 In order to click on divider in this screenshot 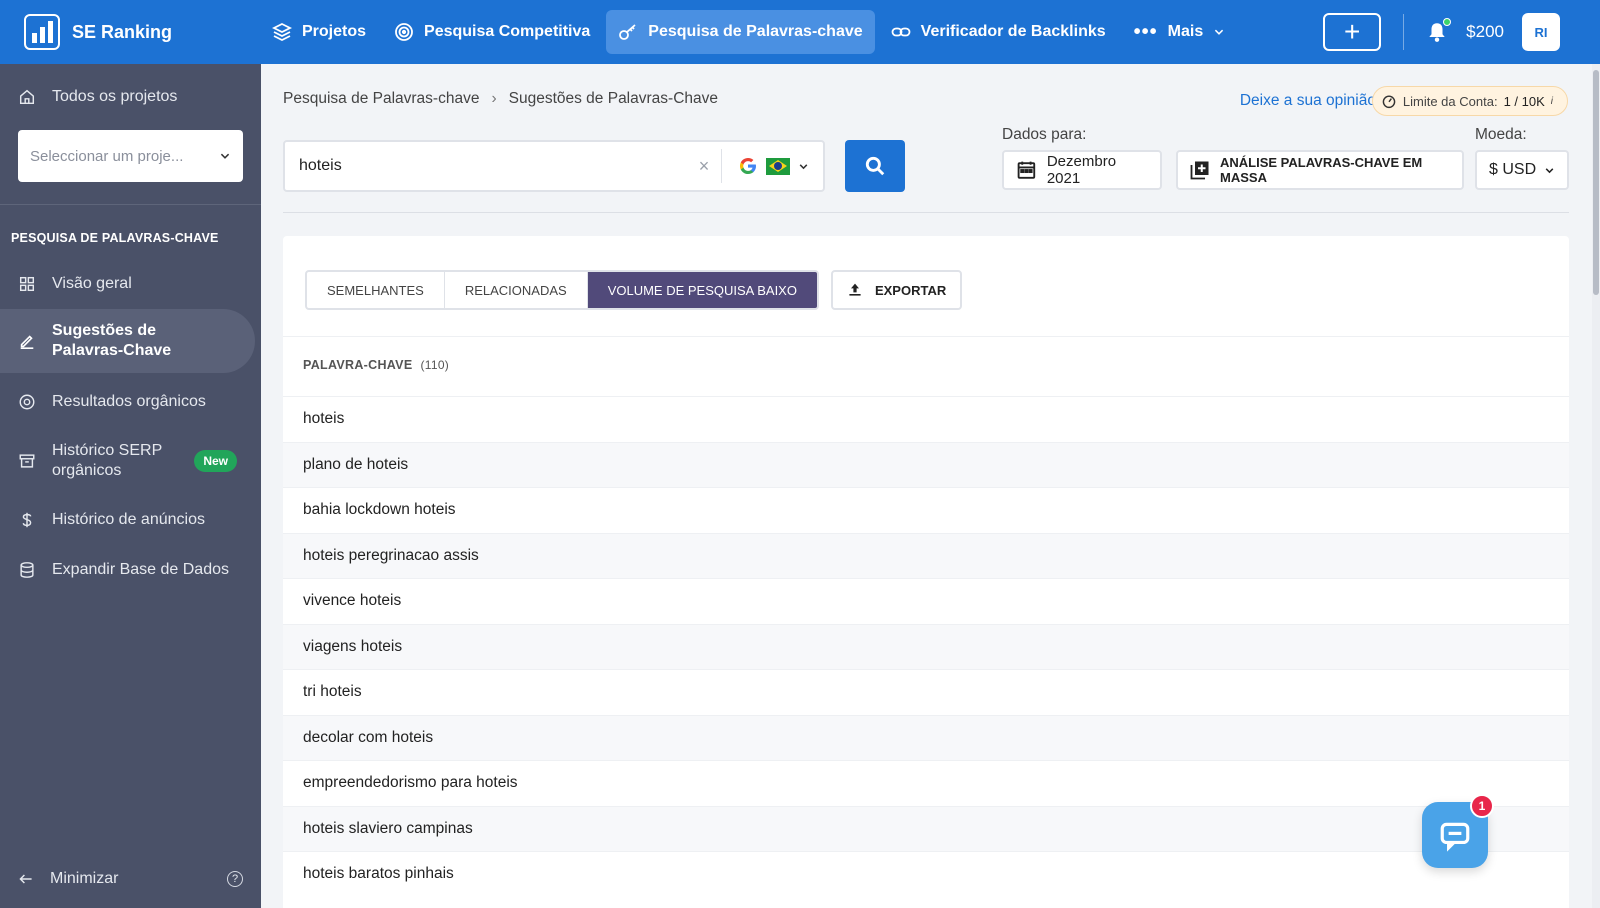, I will do `click(1404, 32)`.